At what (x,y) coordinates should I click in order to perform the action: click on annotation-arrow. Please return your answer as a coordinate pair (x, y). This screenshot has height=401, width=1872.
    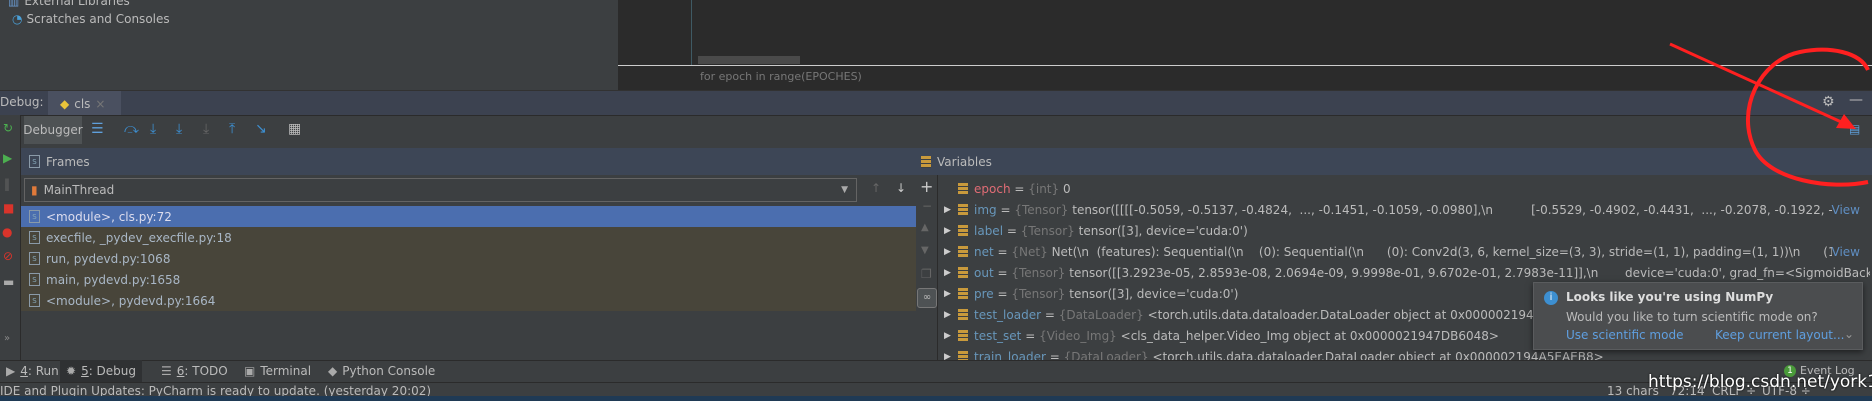
    Looking at the image, I should click on (1760, 85).